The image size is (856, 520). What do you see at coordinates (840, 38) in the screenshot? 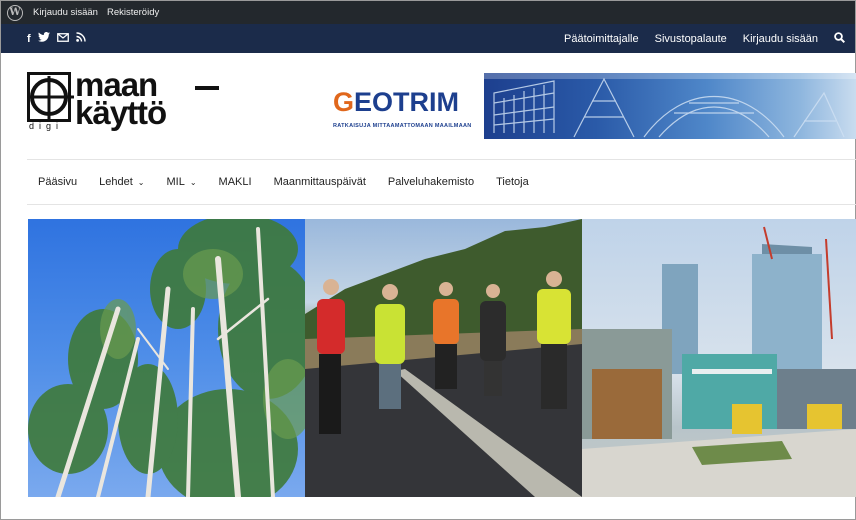
I see `search-icon` at bounding box center [840, 38].